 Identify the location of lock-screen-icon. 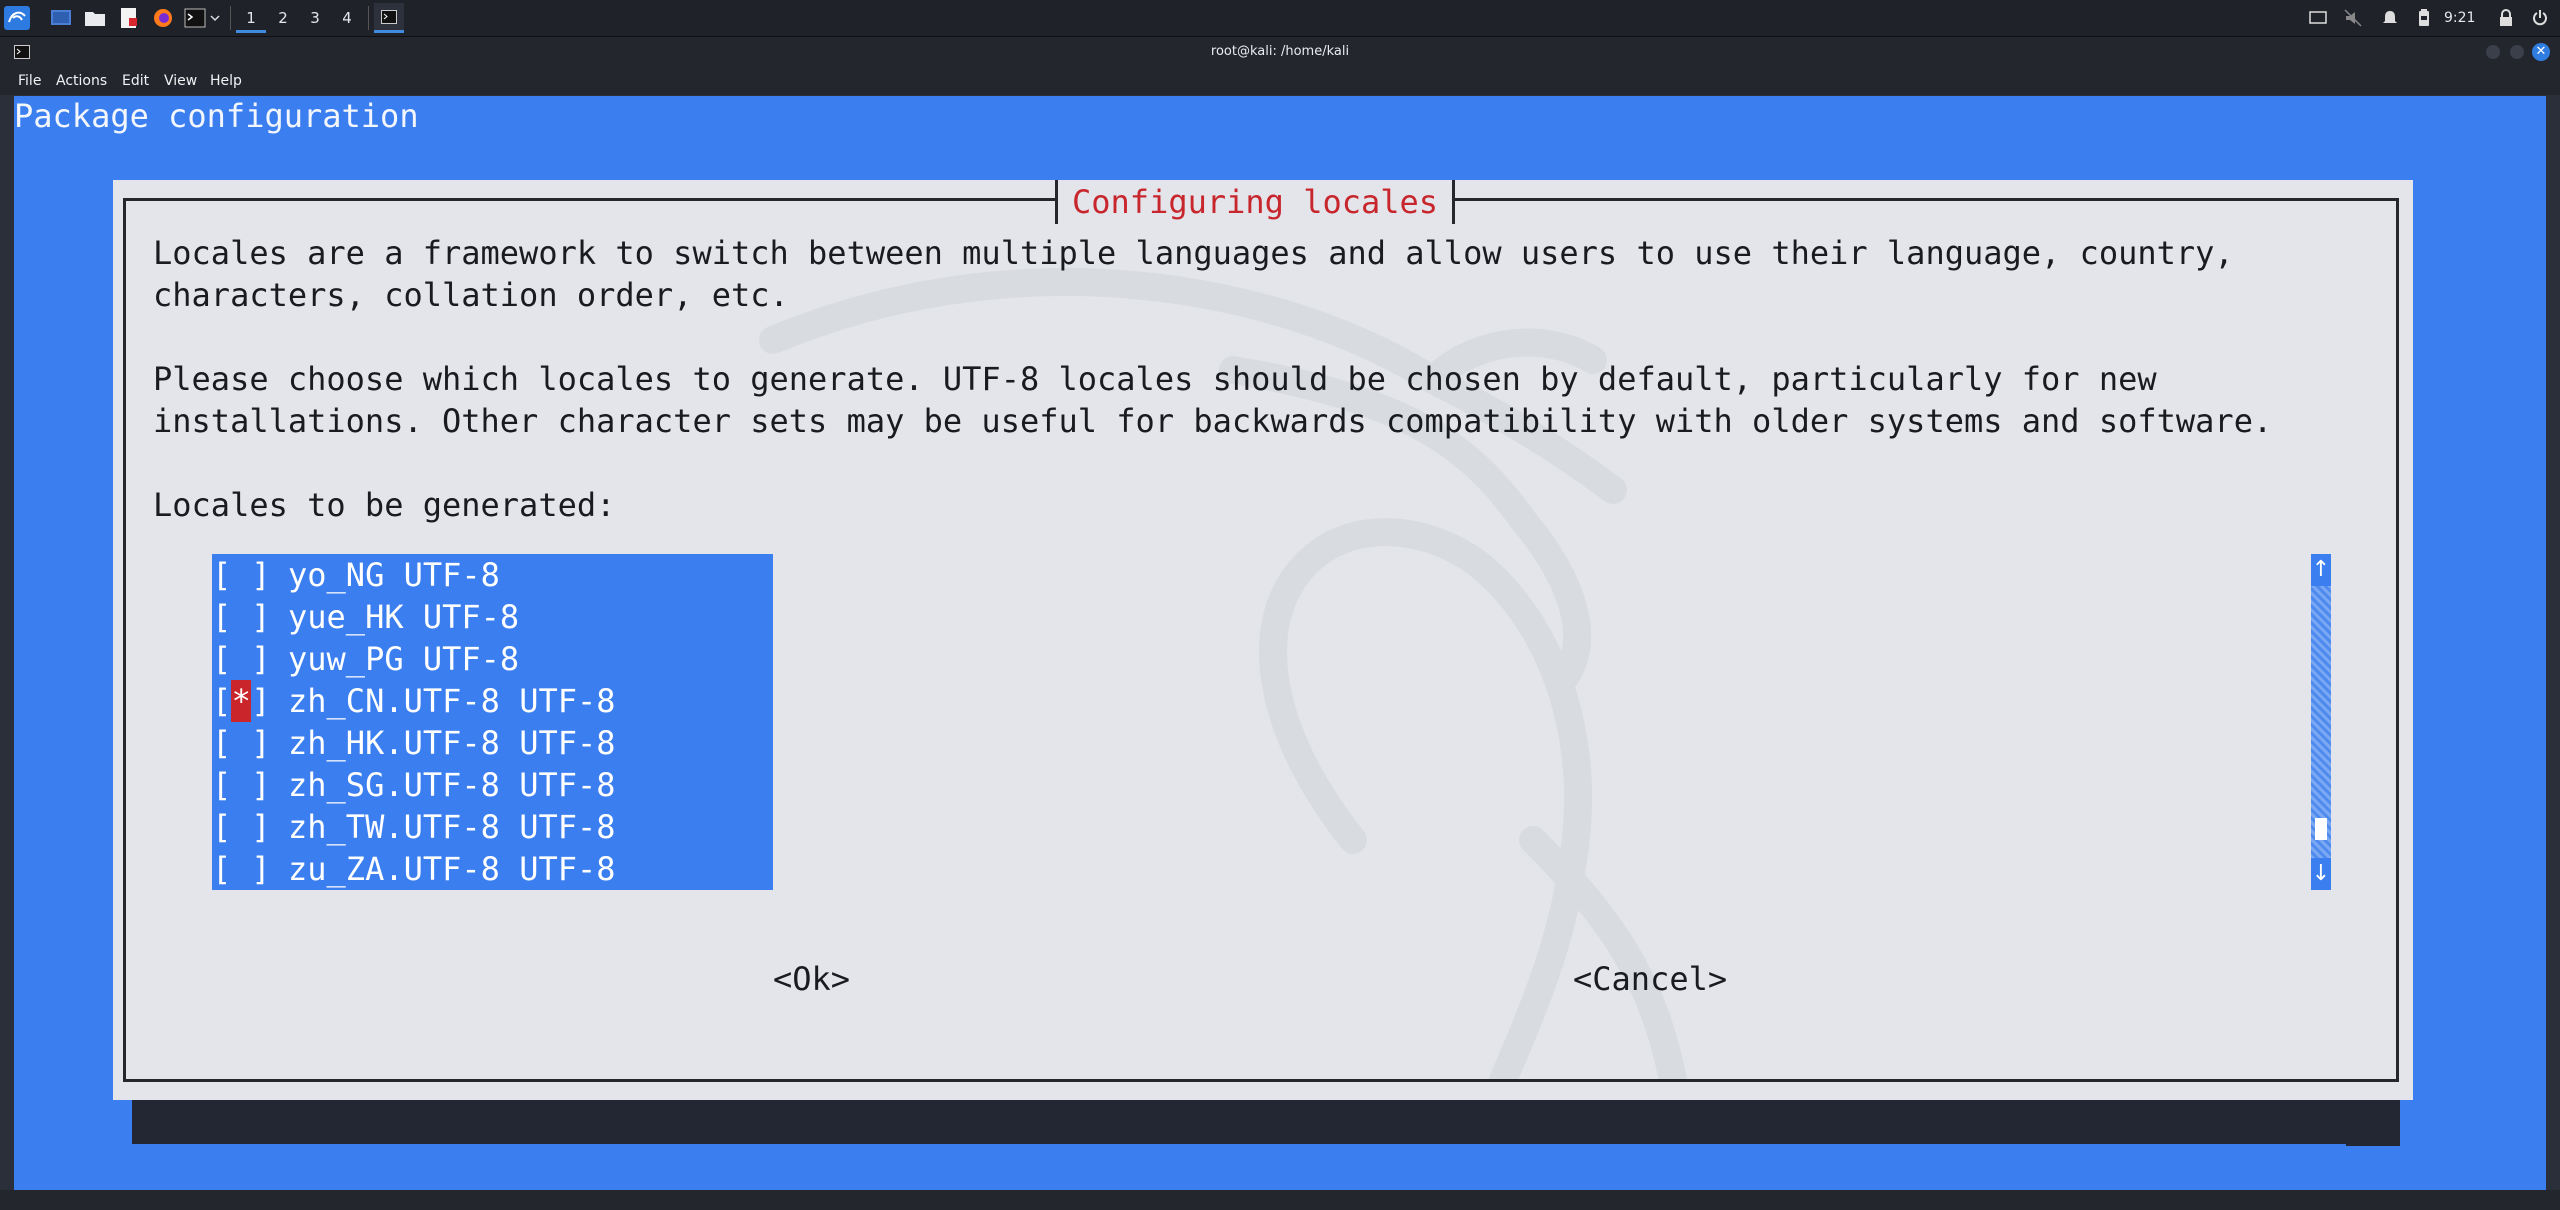
(2506, 18).